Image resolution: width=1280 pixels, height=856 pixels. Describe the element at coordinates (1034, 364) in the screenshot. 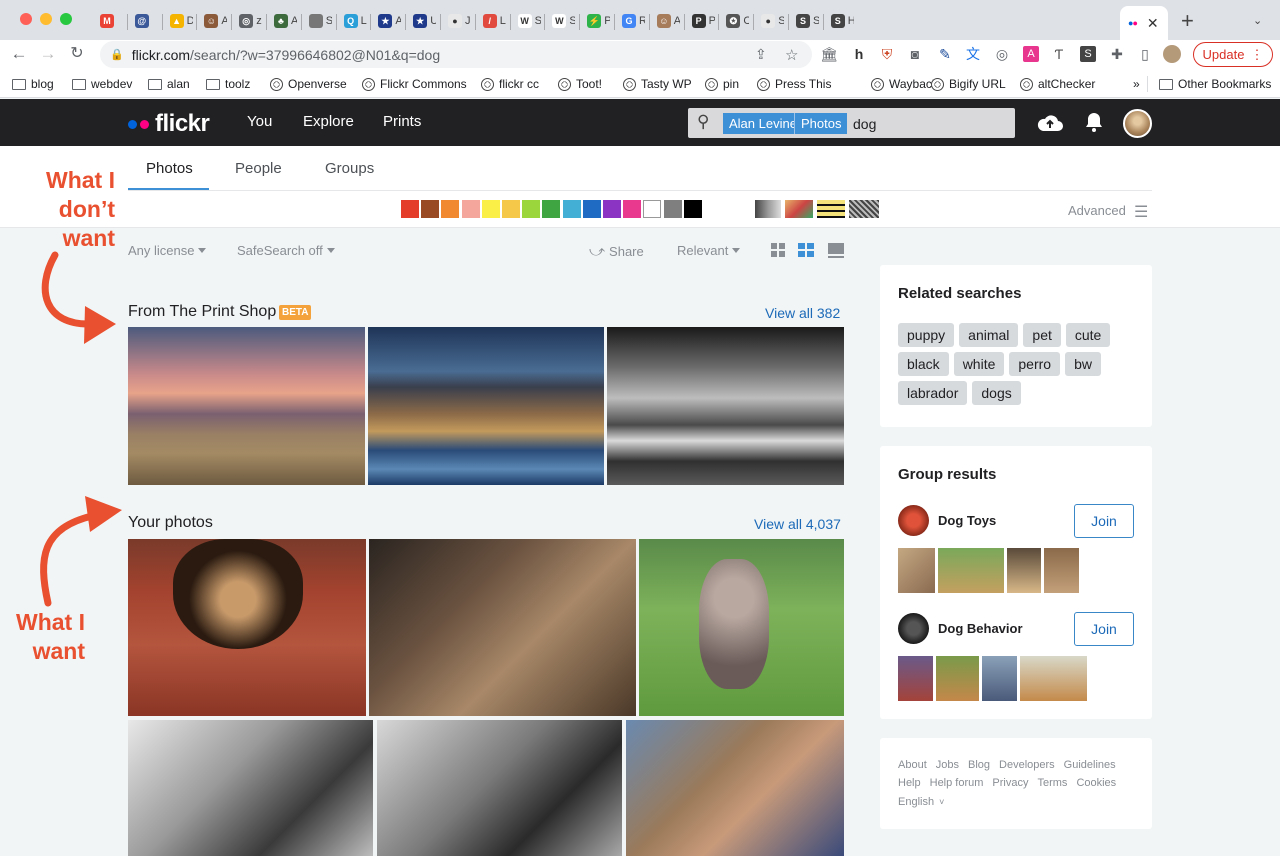

I see `related-tag: perro` at that location.